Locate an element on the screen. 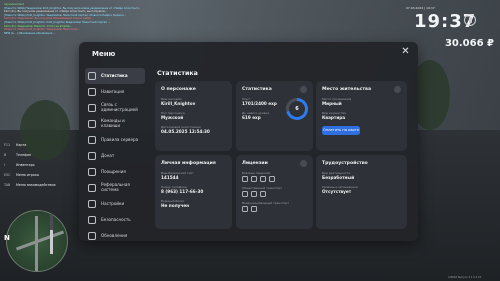 The width and height of the screenshot is (500, 281). phone-value: 8 (963) 117-66-30 is located at coordinates (182, 191).